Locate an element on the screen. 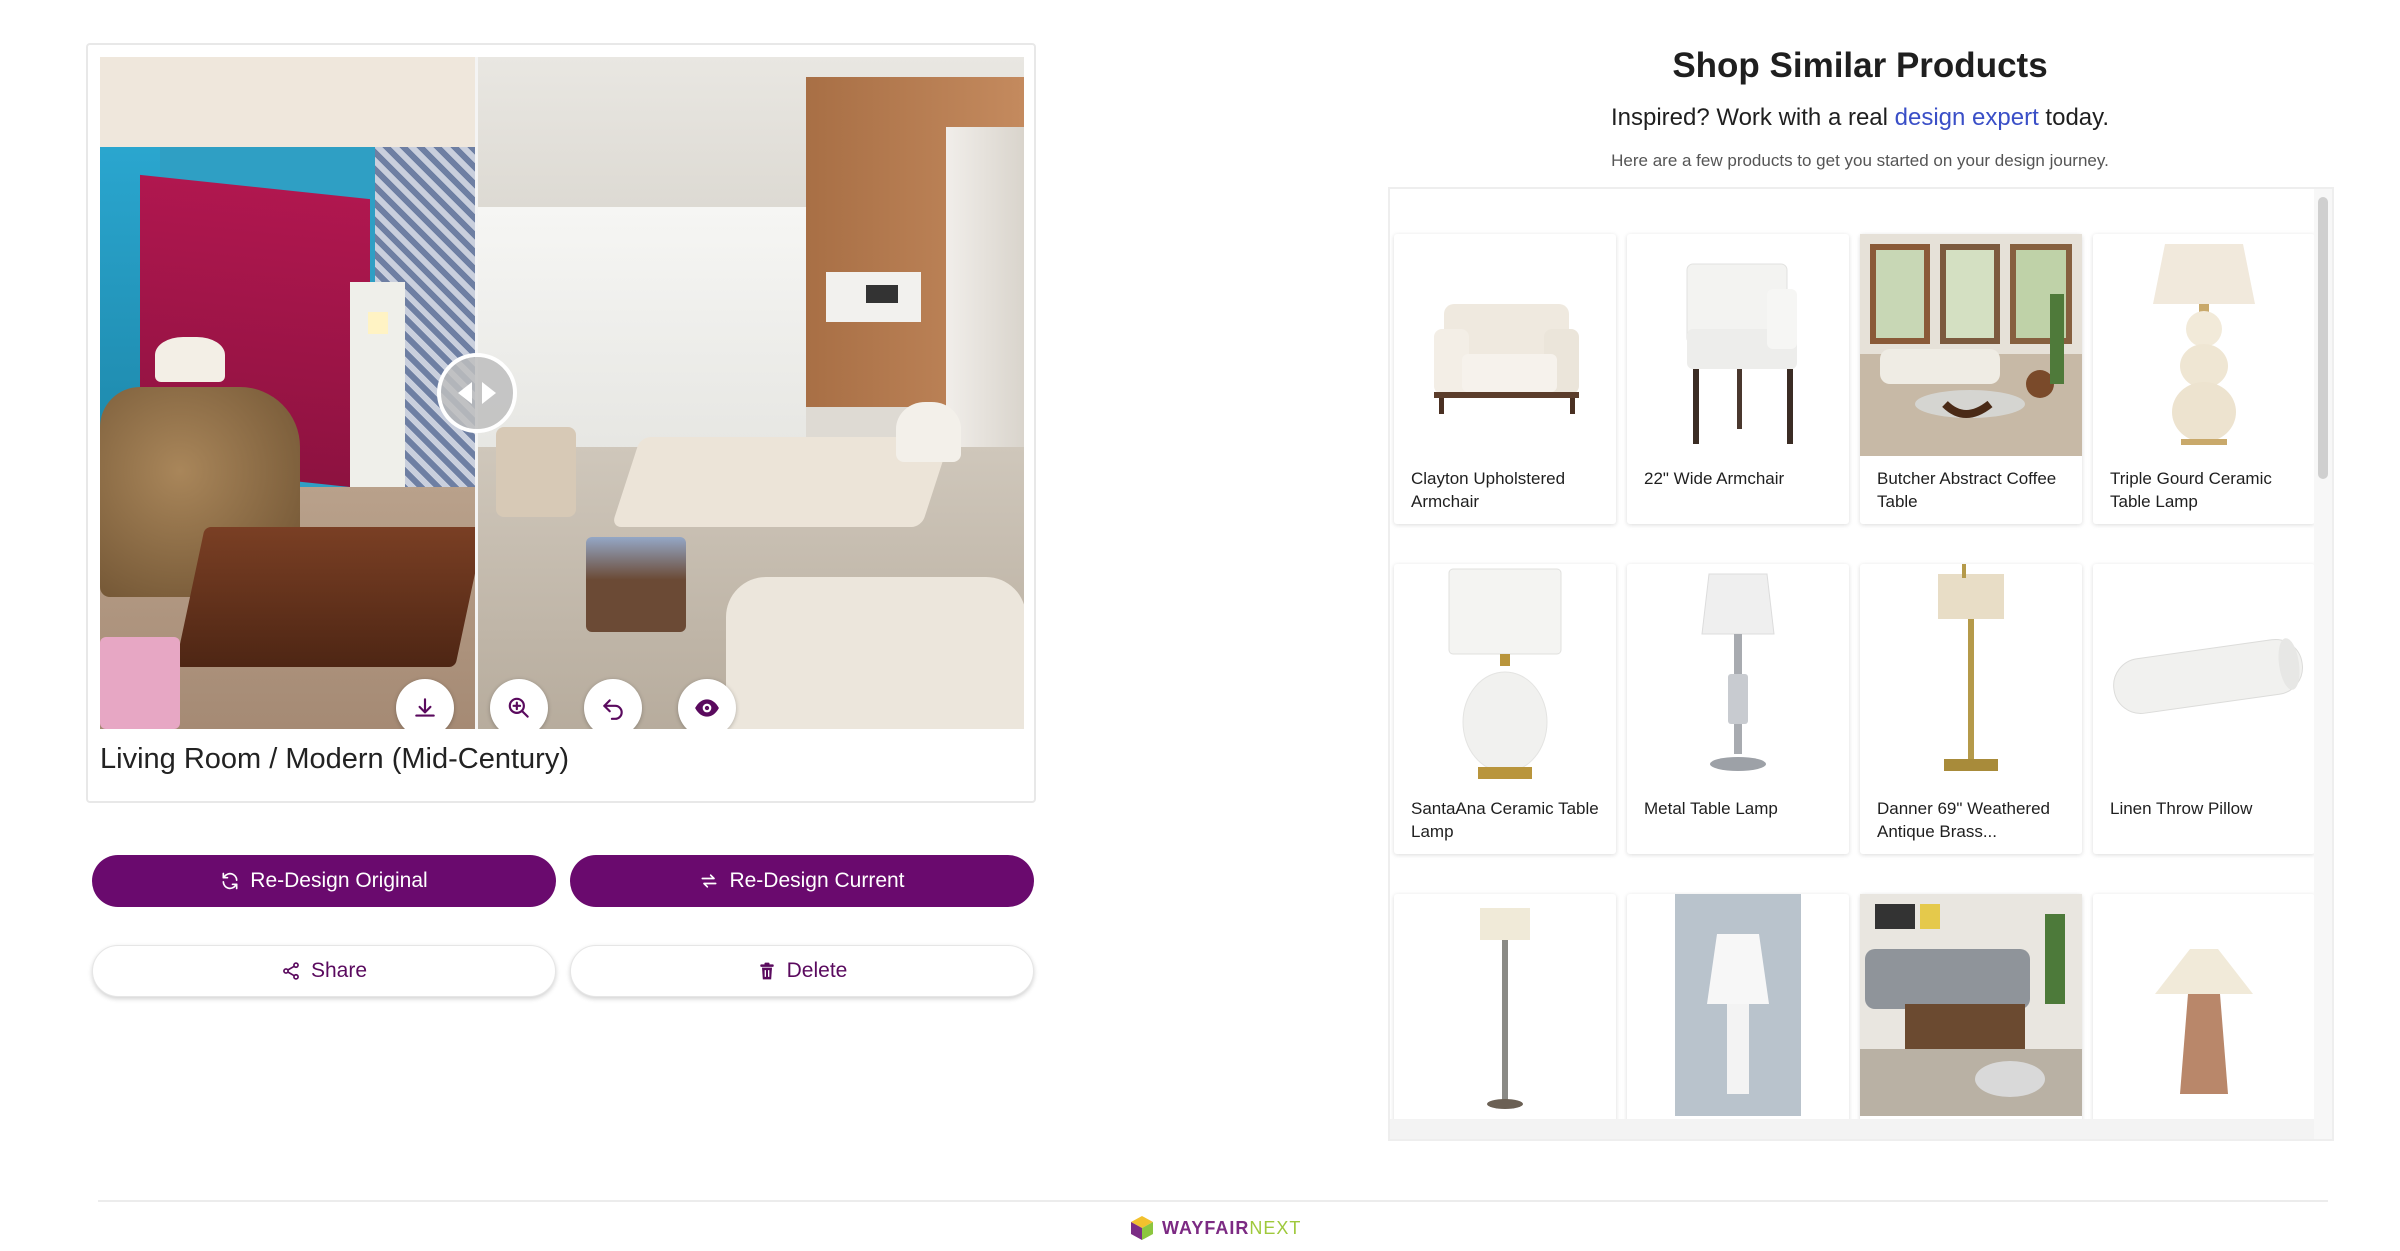  product-card: Clayton Upholstered Armchair is located at coordinates (1505, 379).